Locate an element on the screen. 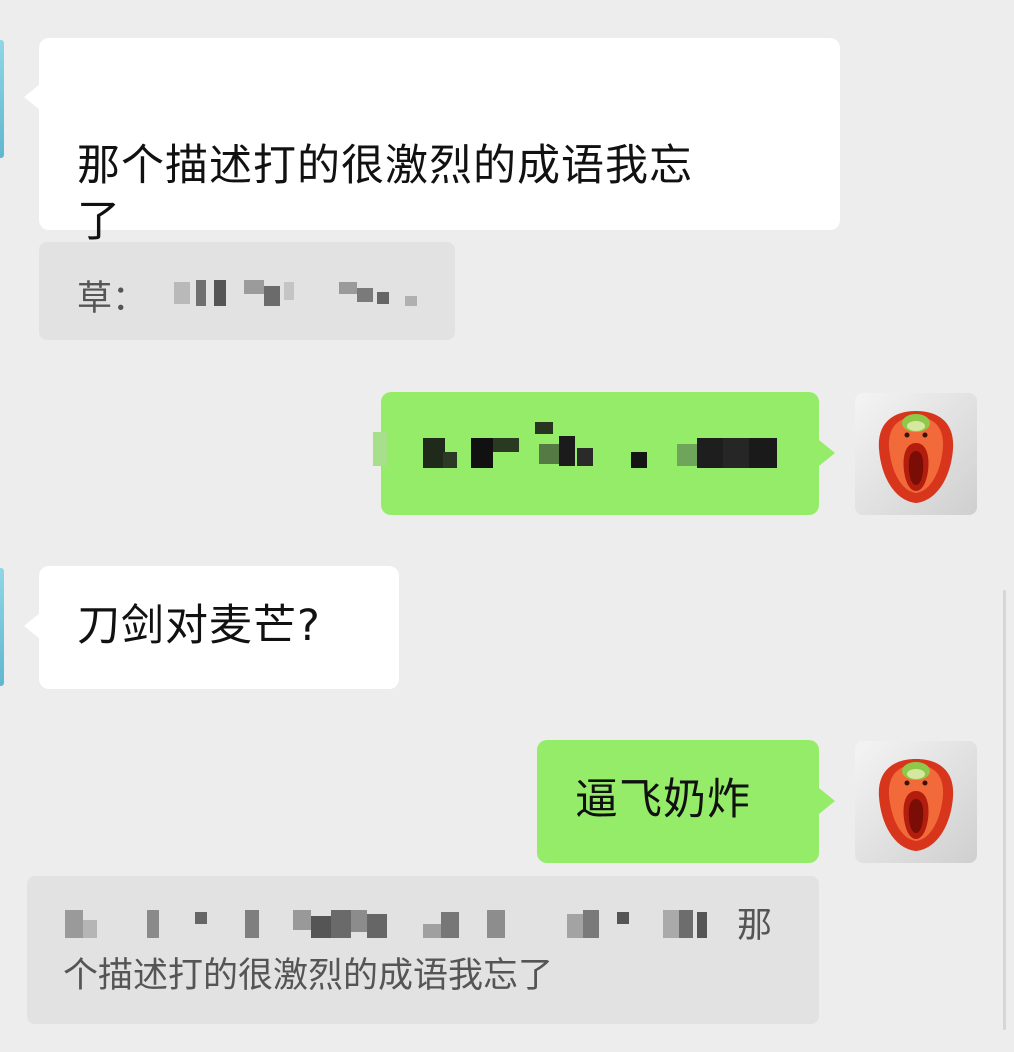  message-text: 那个描述打的很激烈的成语我忘 了 is located at coordinates (385, 194).